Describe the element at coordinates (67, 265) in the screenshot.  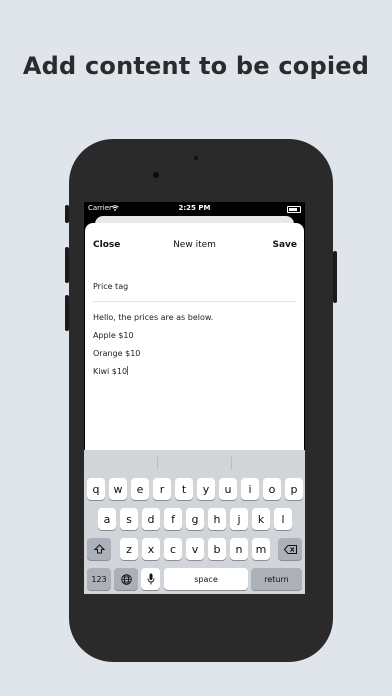
I see `volume-up-button` at that location.